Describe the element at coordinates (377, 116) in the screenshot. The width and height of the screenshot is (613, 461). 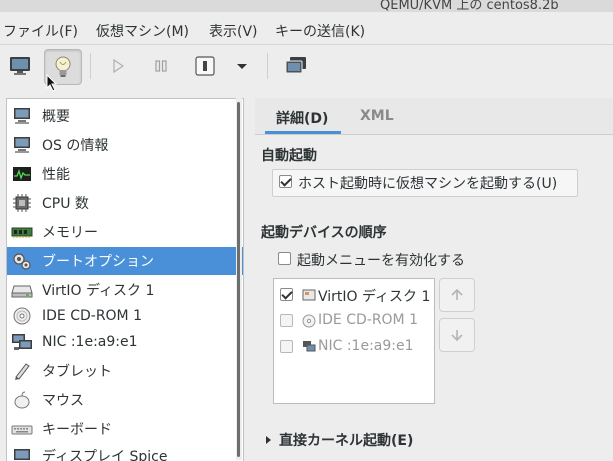
I see `tab-xml: XML` at that location.